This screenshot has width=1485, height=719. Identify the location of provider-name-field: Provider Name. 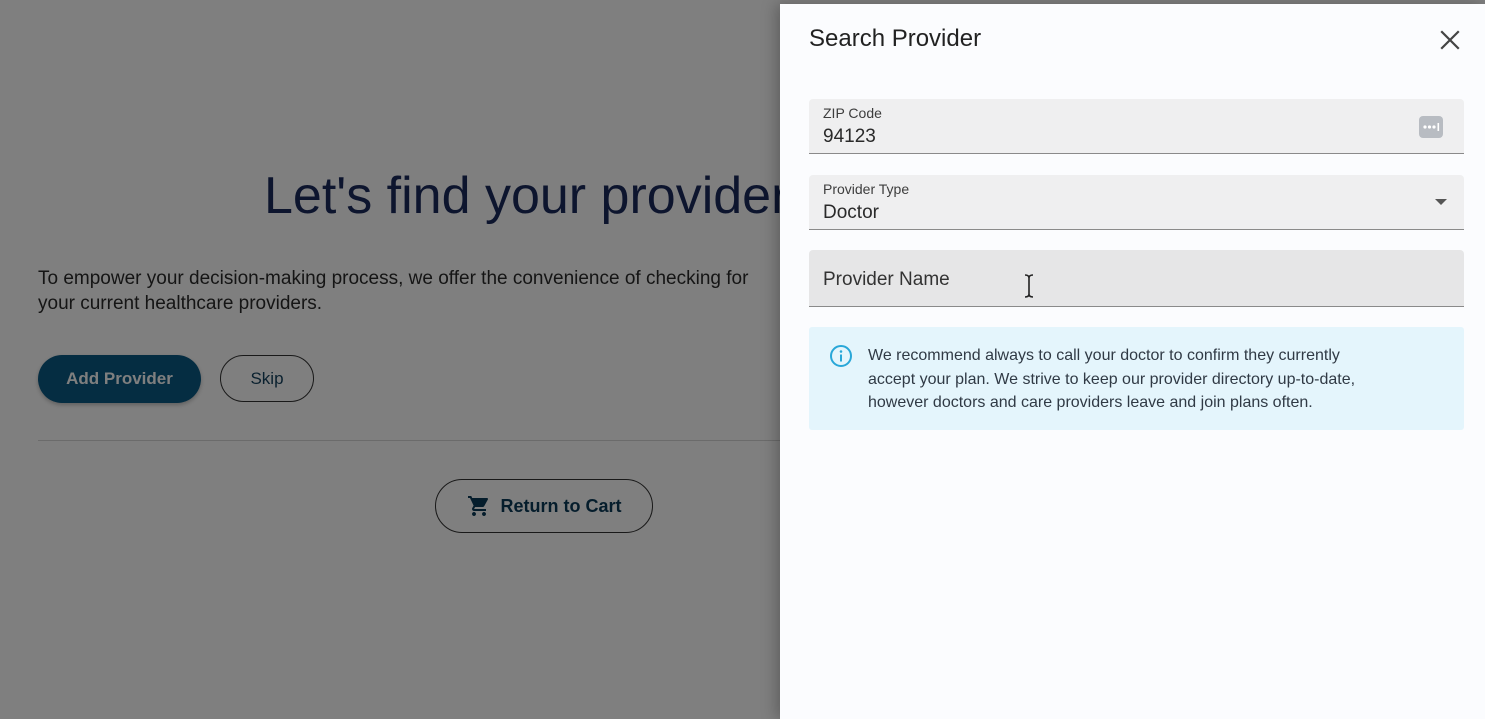
(1136, 278).